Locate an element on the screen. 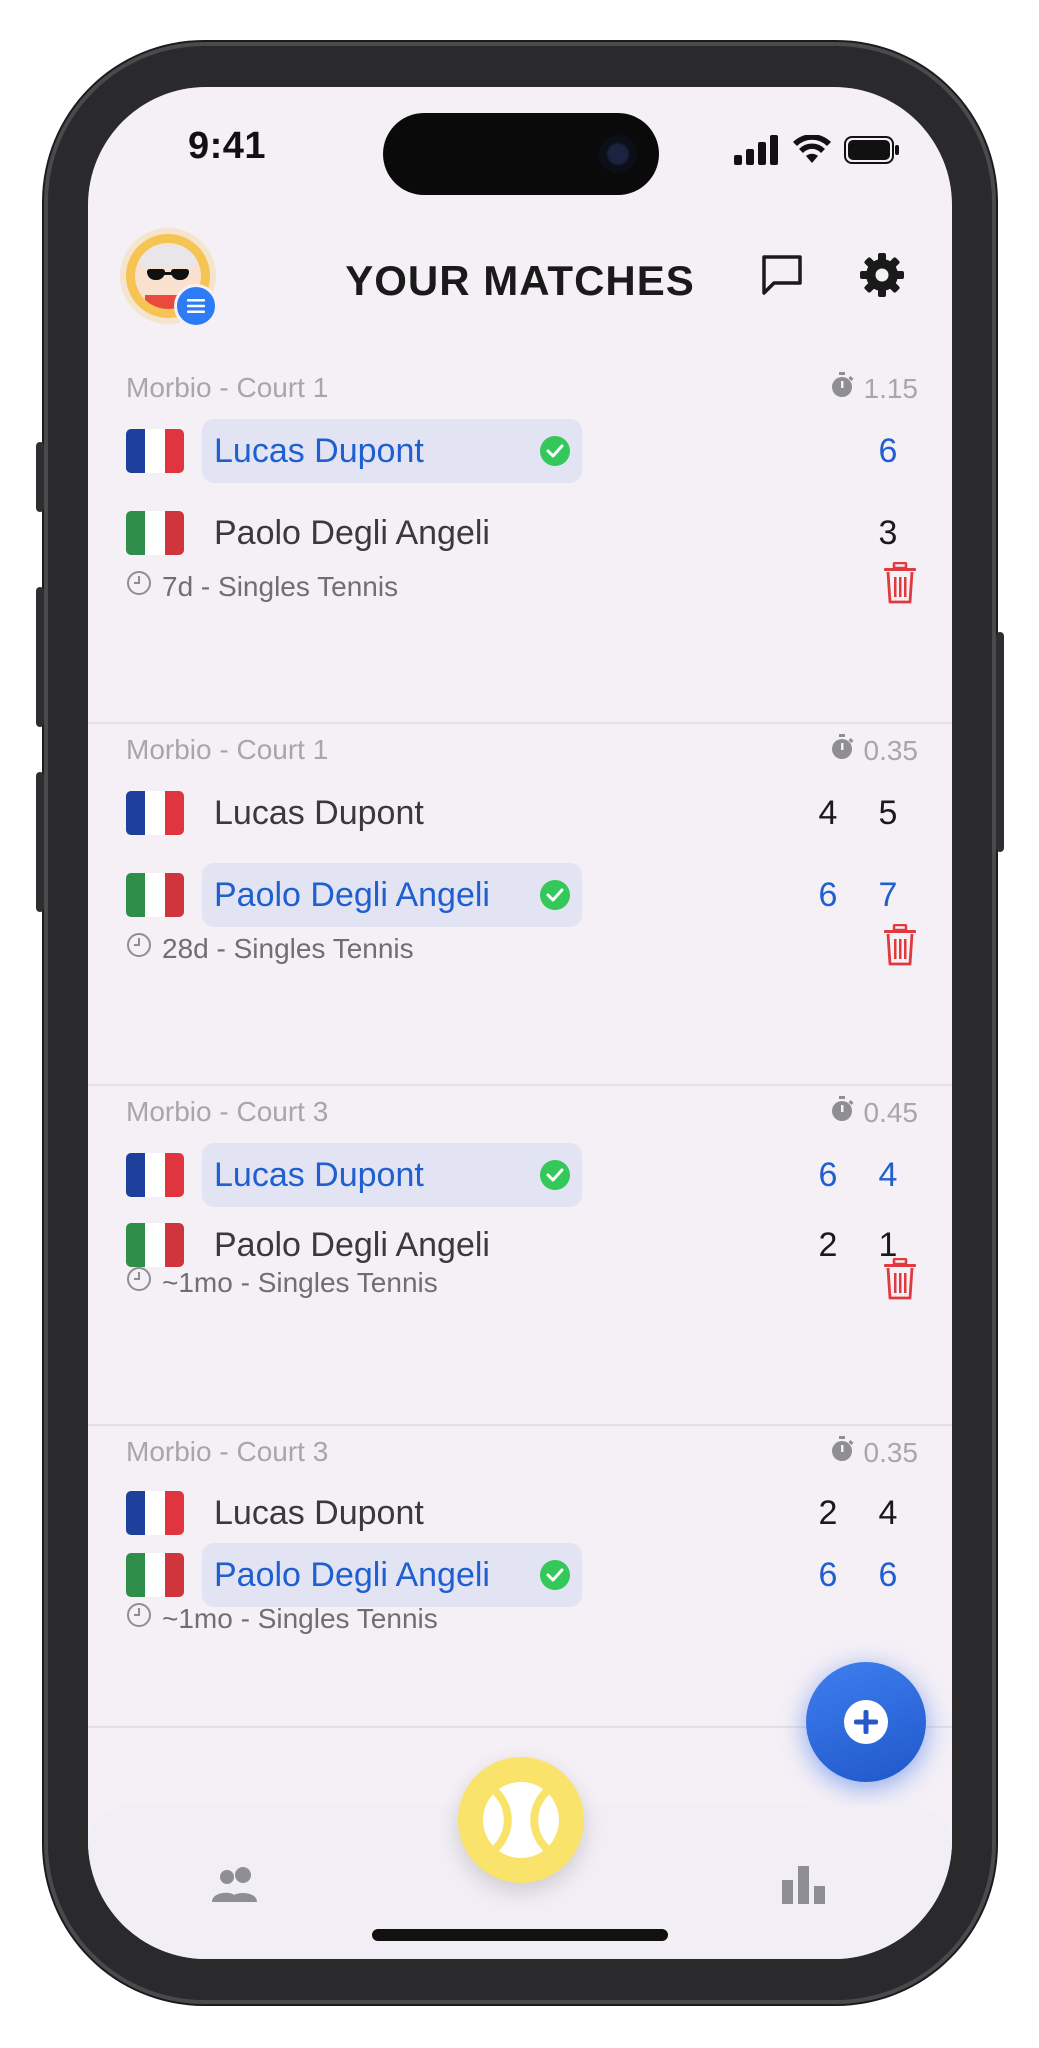  set-score: 3 is located at coordinates (888, 532).